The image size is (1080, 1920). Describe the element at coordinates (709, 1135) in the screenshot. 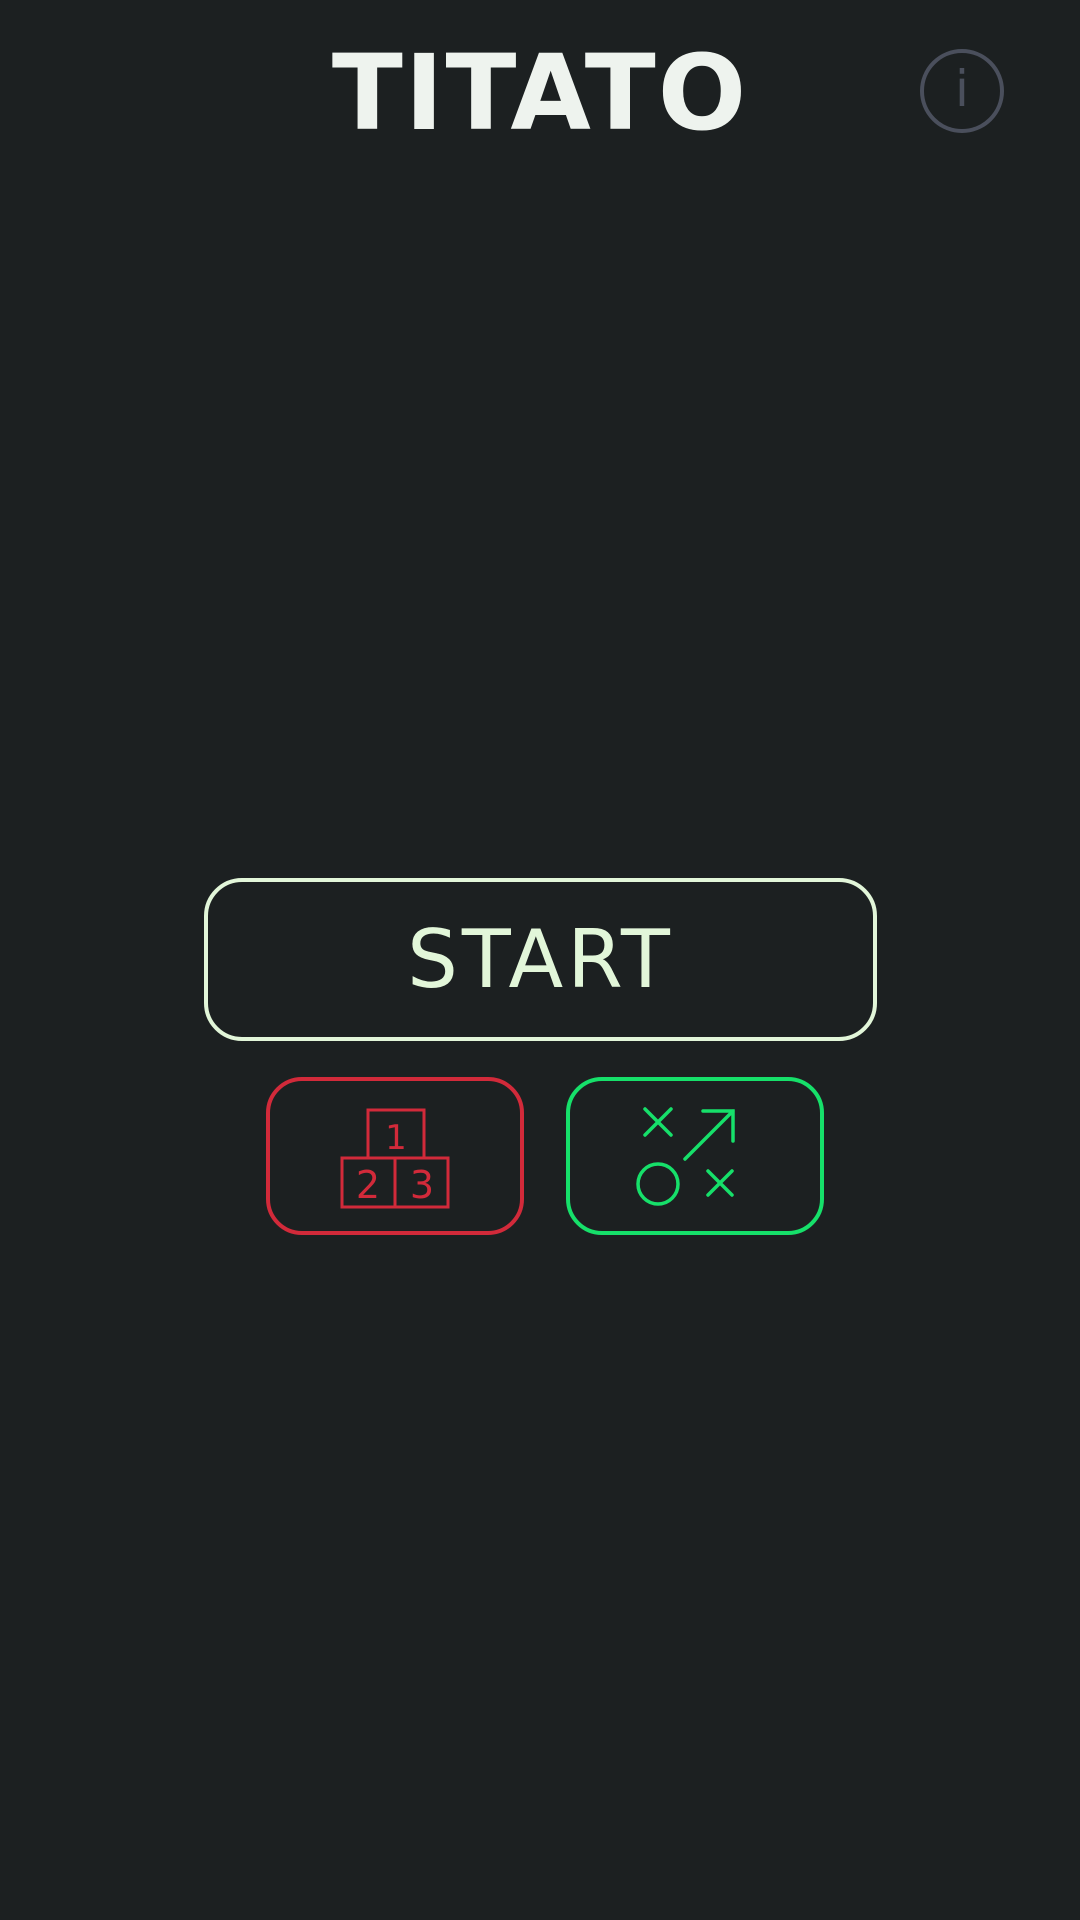

I see `diagonal-arrow` at that location.